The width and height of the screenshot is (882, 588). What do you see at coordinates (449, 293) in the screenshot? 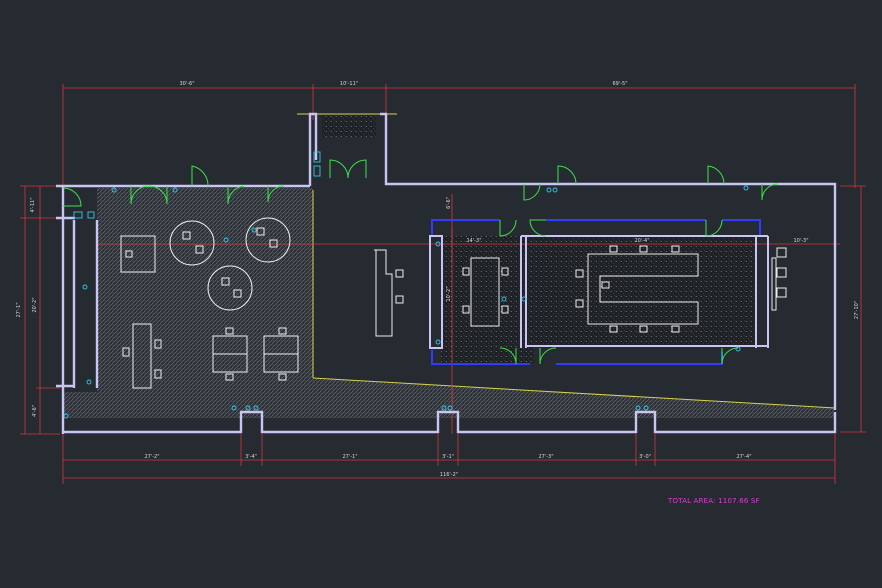
I see `dim-interior-vertical-2: 10'-2"` at bounding box center [449, 293].